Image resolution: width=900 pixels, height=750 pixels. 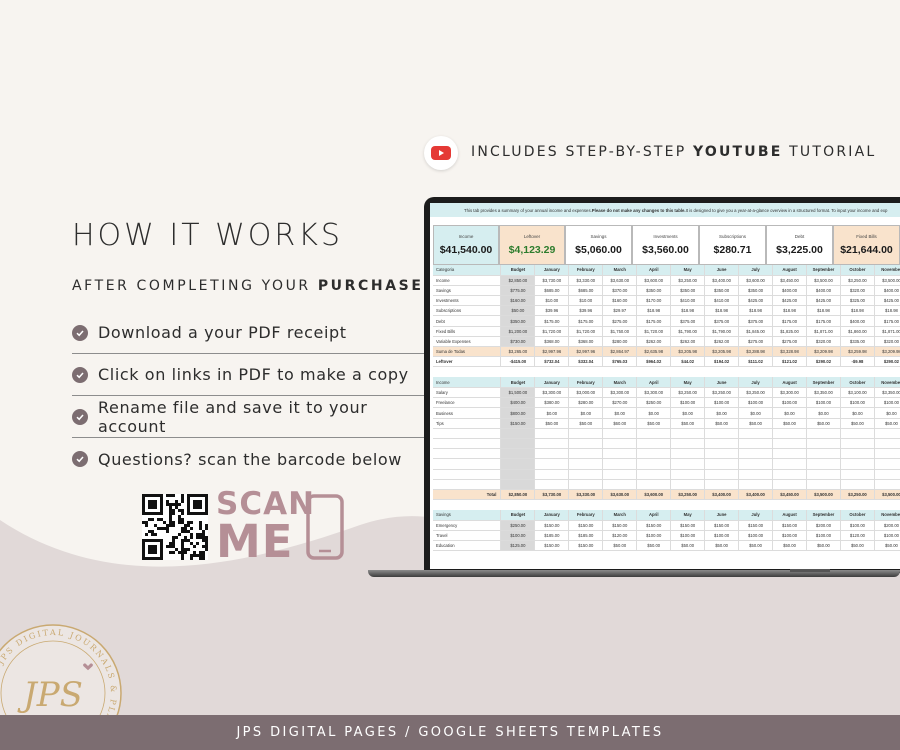 What do you see at coordinates (467, 331) in the screenshot?
I see `table-cell: Fixed Bills` at bounding box center [467, 331].